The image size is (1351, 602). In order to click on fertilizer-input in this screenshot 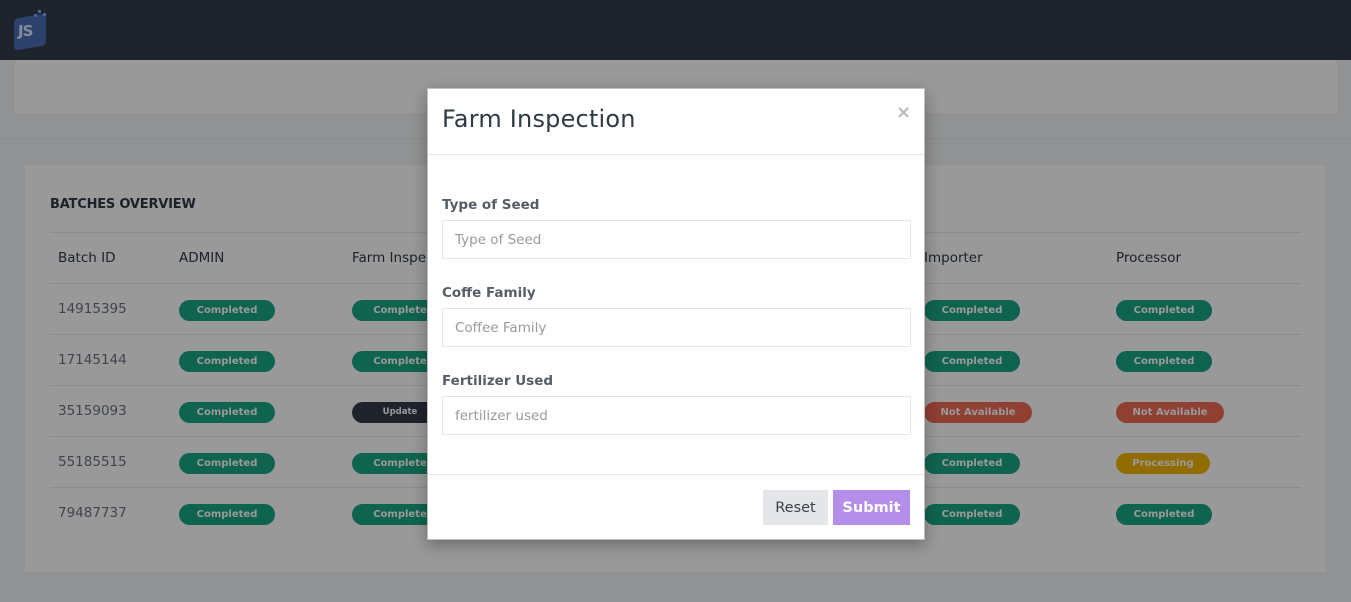, I will do `click(676, 415)`.